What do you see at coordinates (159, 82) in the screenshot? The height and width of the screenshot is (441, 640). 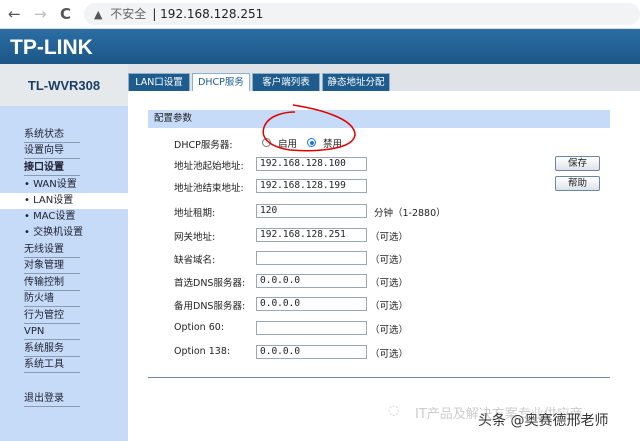 I see `tab-lan-settings: LAN口设置` at bounding box center [159, 82].